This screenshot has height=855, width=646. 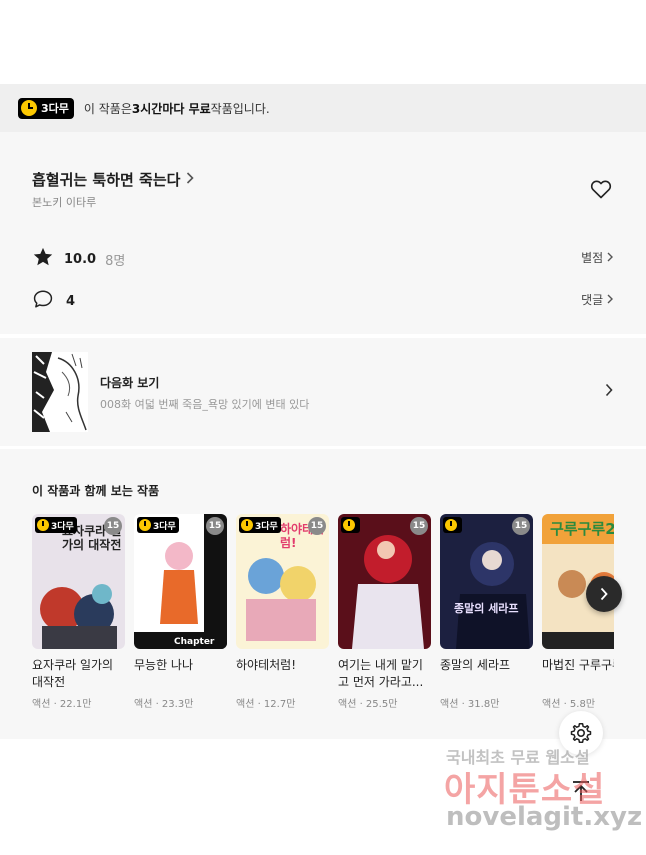 I want to click on recommendation-item: 종말의 세라프 15 종말의 세라프 액션 · 31.8만, so click(x=486, y=612).